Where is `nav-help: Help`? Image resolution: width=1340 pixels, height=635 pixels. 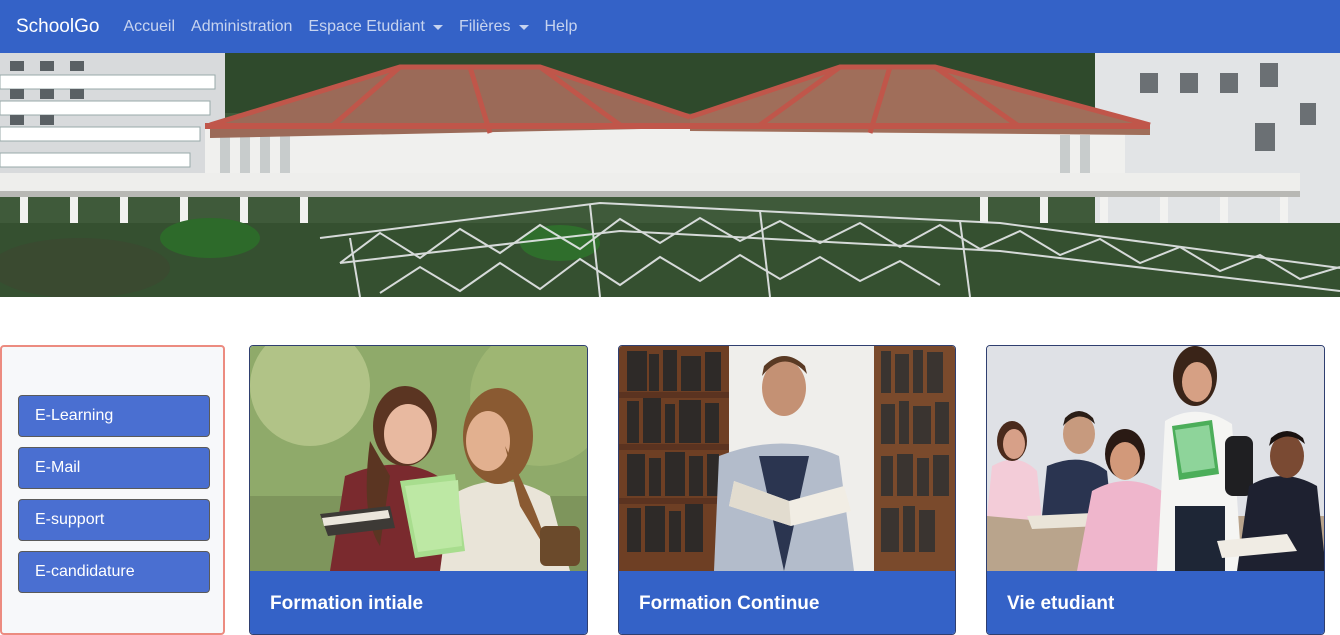 nav-help: Help is located at coordinates (561, 27).